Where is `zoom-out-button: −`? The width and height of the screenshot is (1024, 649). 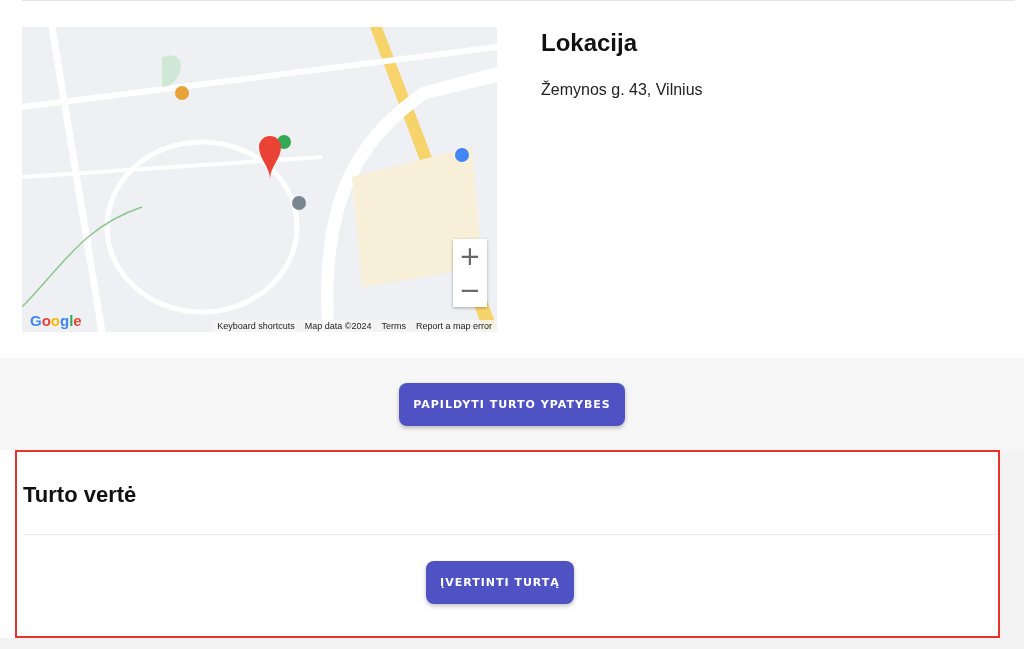 zoom-out-button: − is located at coordinates (470, 290).